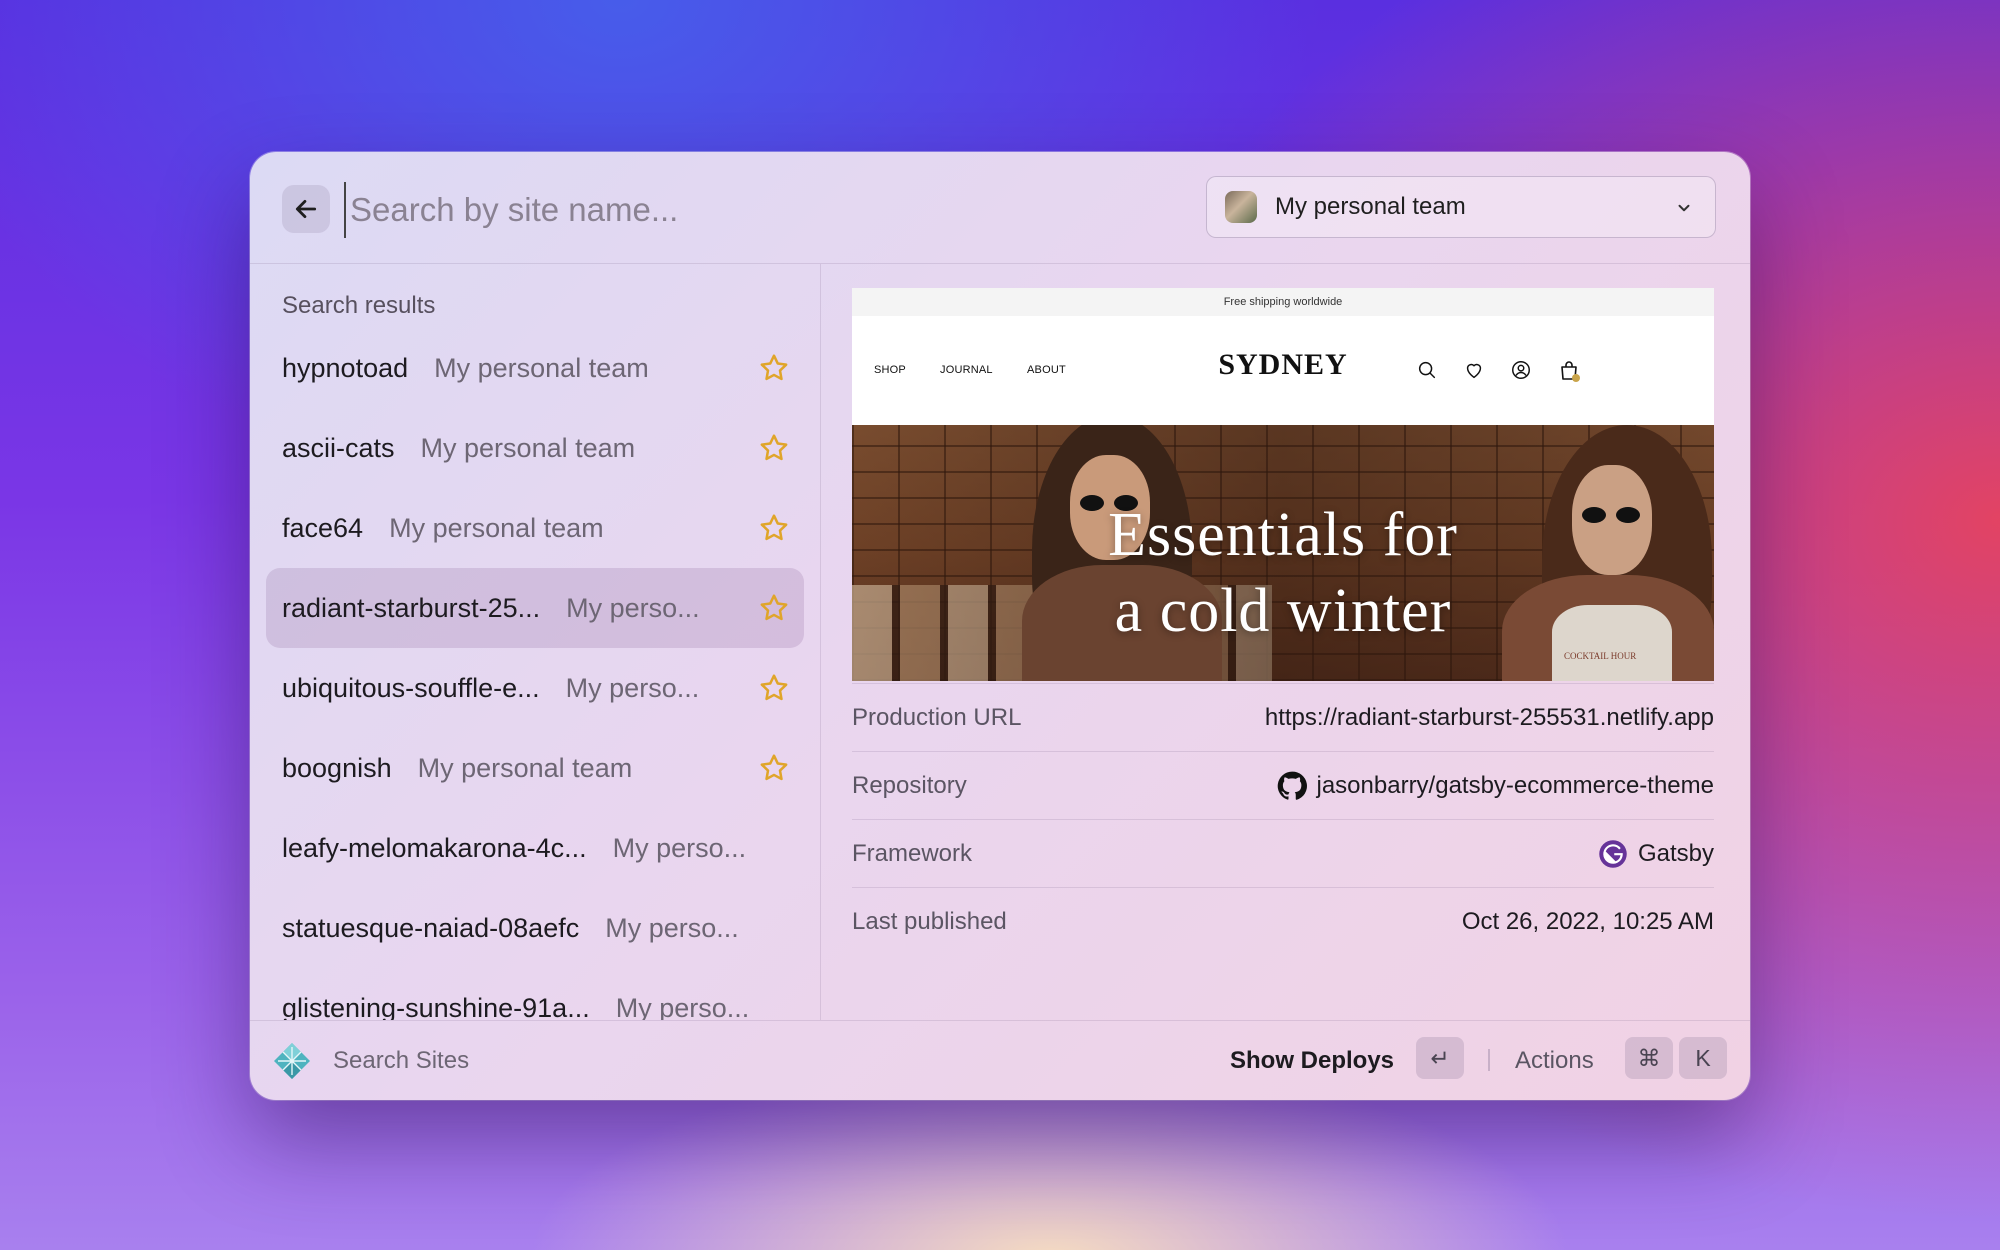 The image size is (2000, 1250). What do you see at coordinates (1587, 921) in the screenshot?
I see `detail-value: Oct 26, 2022, 10:25 AM` at bounding box center [1587, 921].